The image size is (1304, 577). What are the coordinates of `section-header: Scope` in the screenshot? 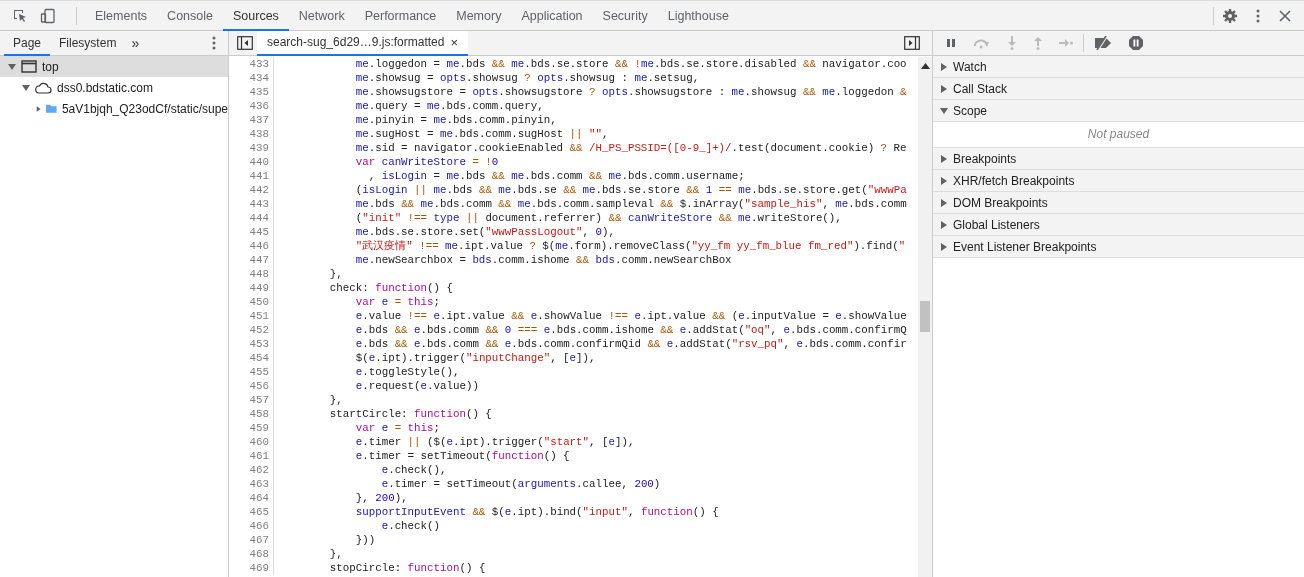 It's located at (1118, 111).